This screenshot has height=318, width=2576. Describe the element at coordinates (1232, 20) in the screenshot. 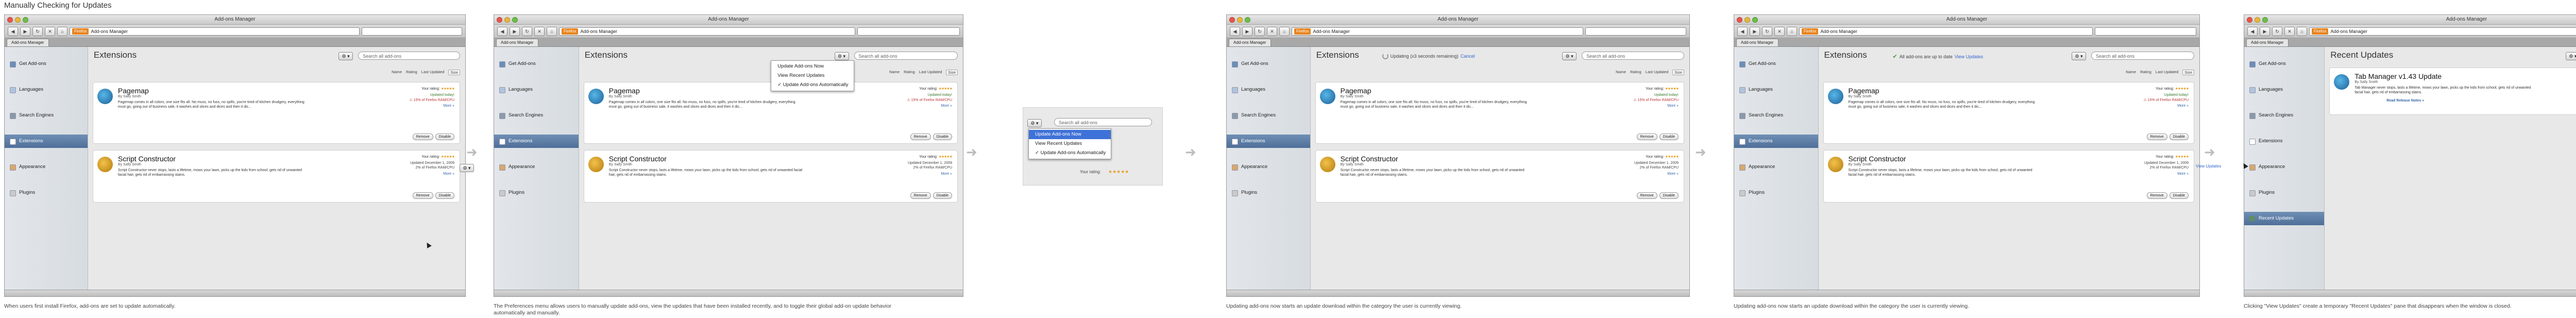

I see `close-window-button` at that location.